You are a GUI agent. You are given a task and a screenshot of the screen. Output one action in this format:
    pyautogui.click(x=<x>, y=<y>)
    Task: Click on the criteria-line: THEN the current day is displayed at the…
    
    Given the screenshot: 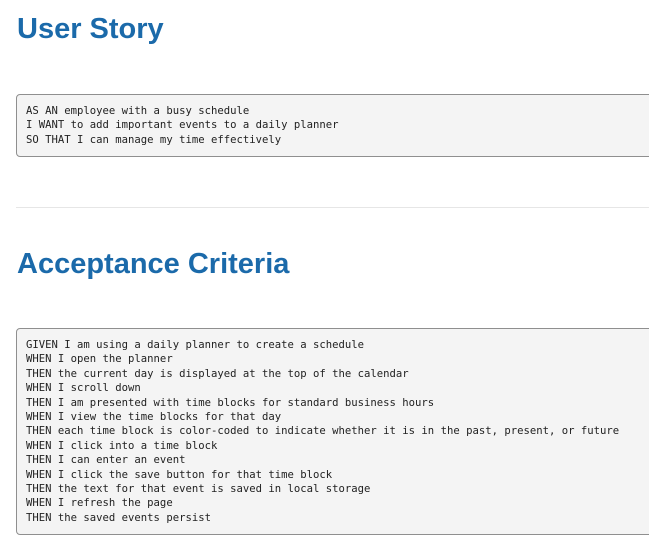 What is the action you would take?
    pyautogui.click(x=217, y=373)
    